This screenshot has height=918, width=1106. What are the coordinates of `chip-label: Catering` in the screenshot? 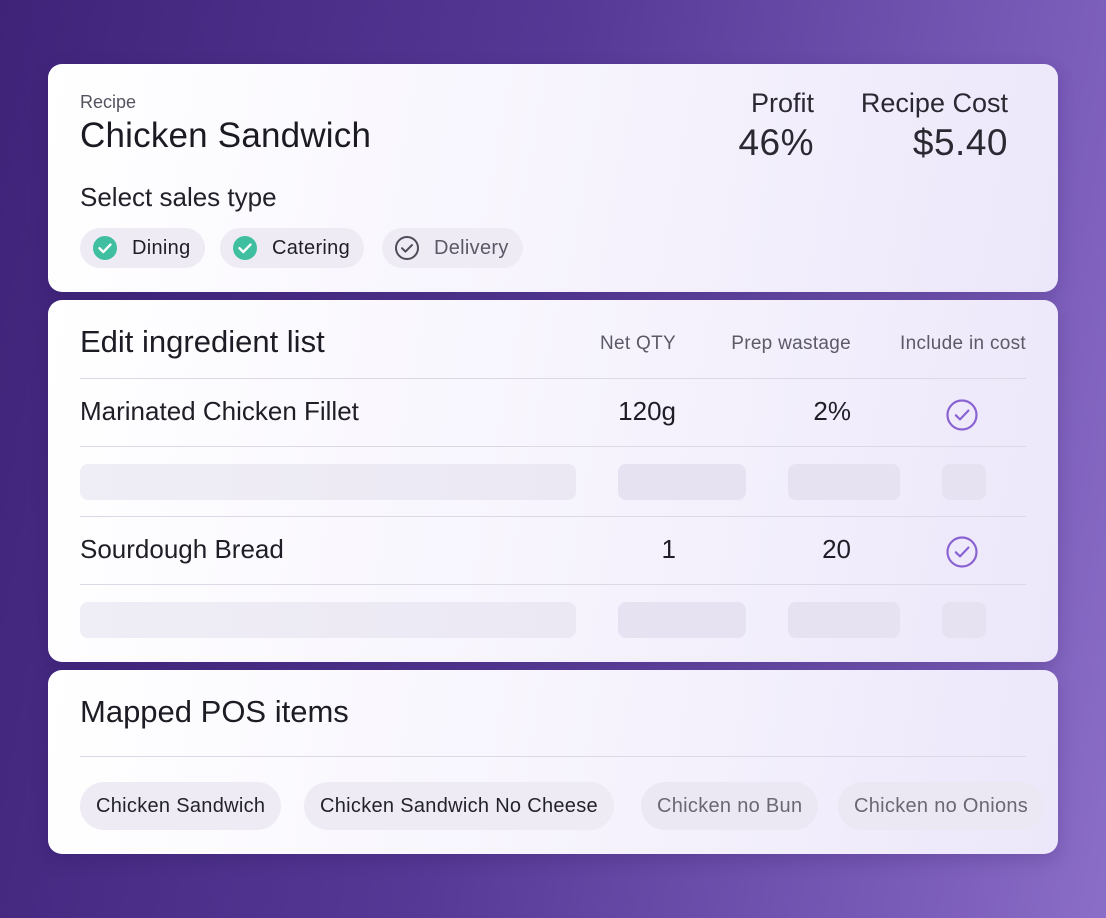 It's located at (311, 247).